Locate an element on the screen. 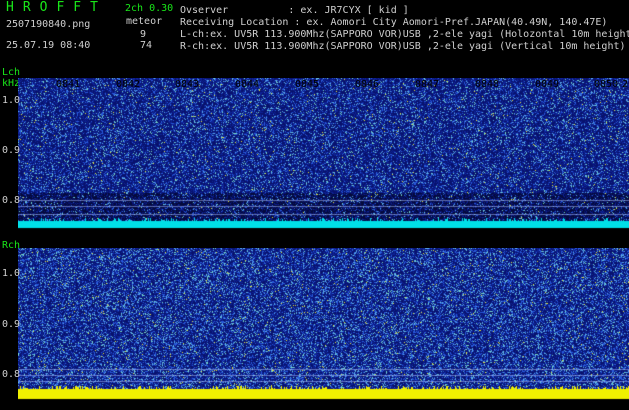 Image resolution: width=629 pixels, height=410 pixels. time-tick: 0845 is located at coordinates (307, 84).